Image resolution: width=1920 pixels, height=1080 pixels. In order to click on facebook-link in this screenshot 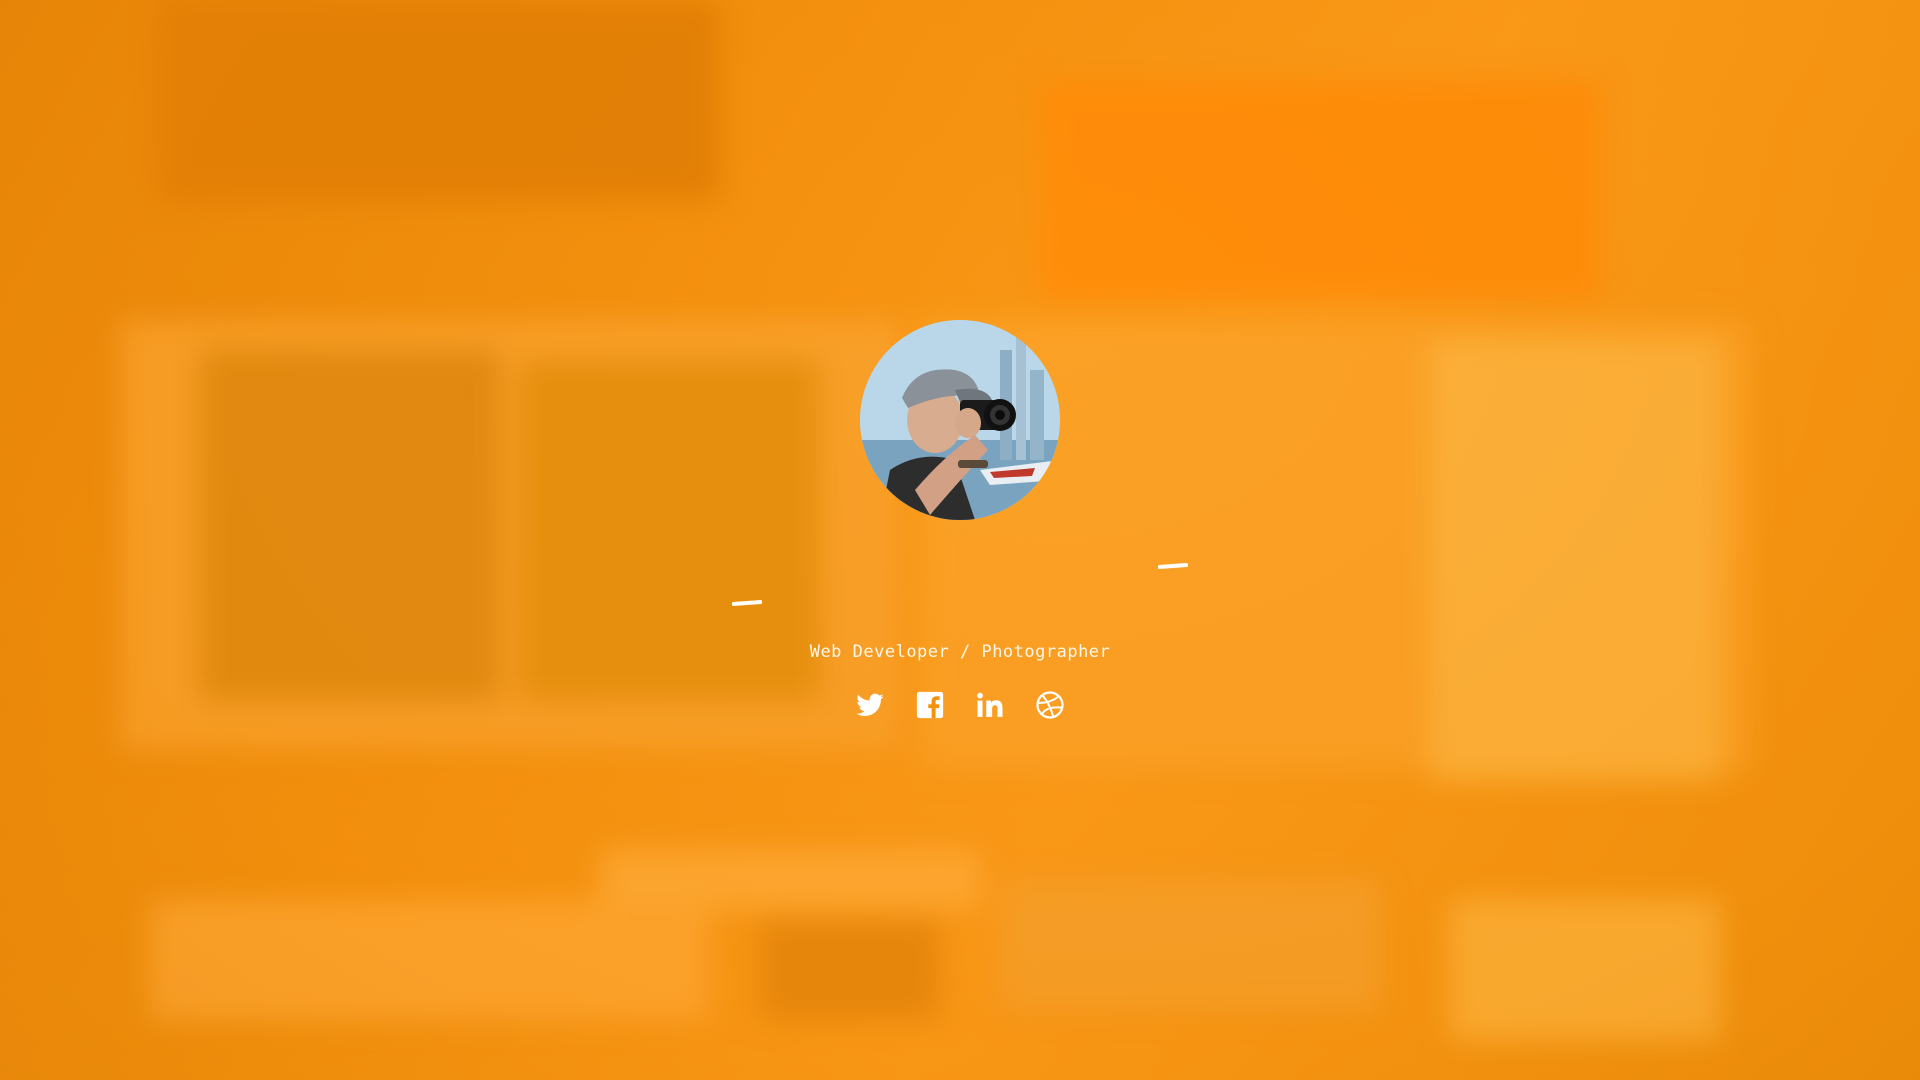, I will do `click(930, 705)`.